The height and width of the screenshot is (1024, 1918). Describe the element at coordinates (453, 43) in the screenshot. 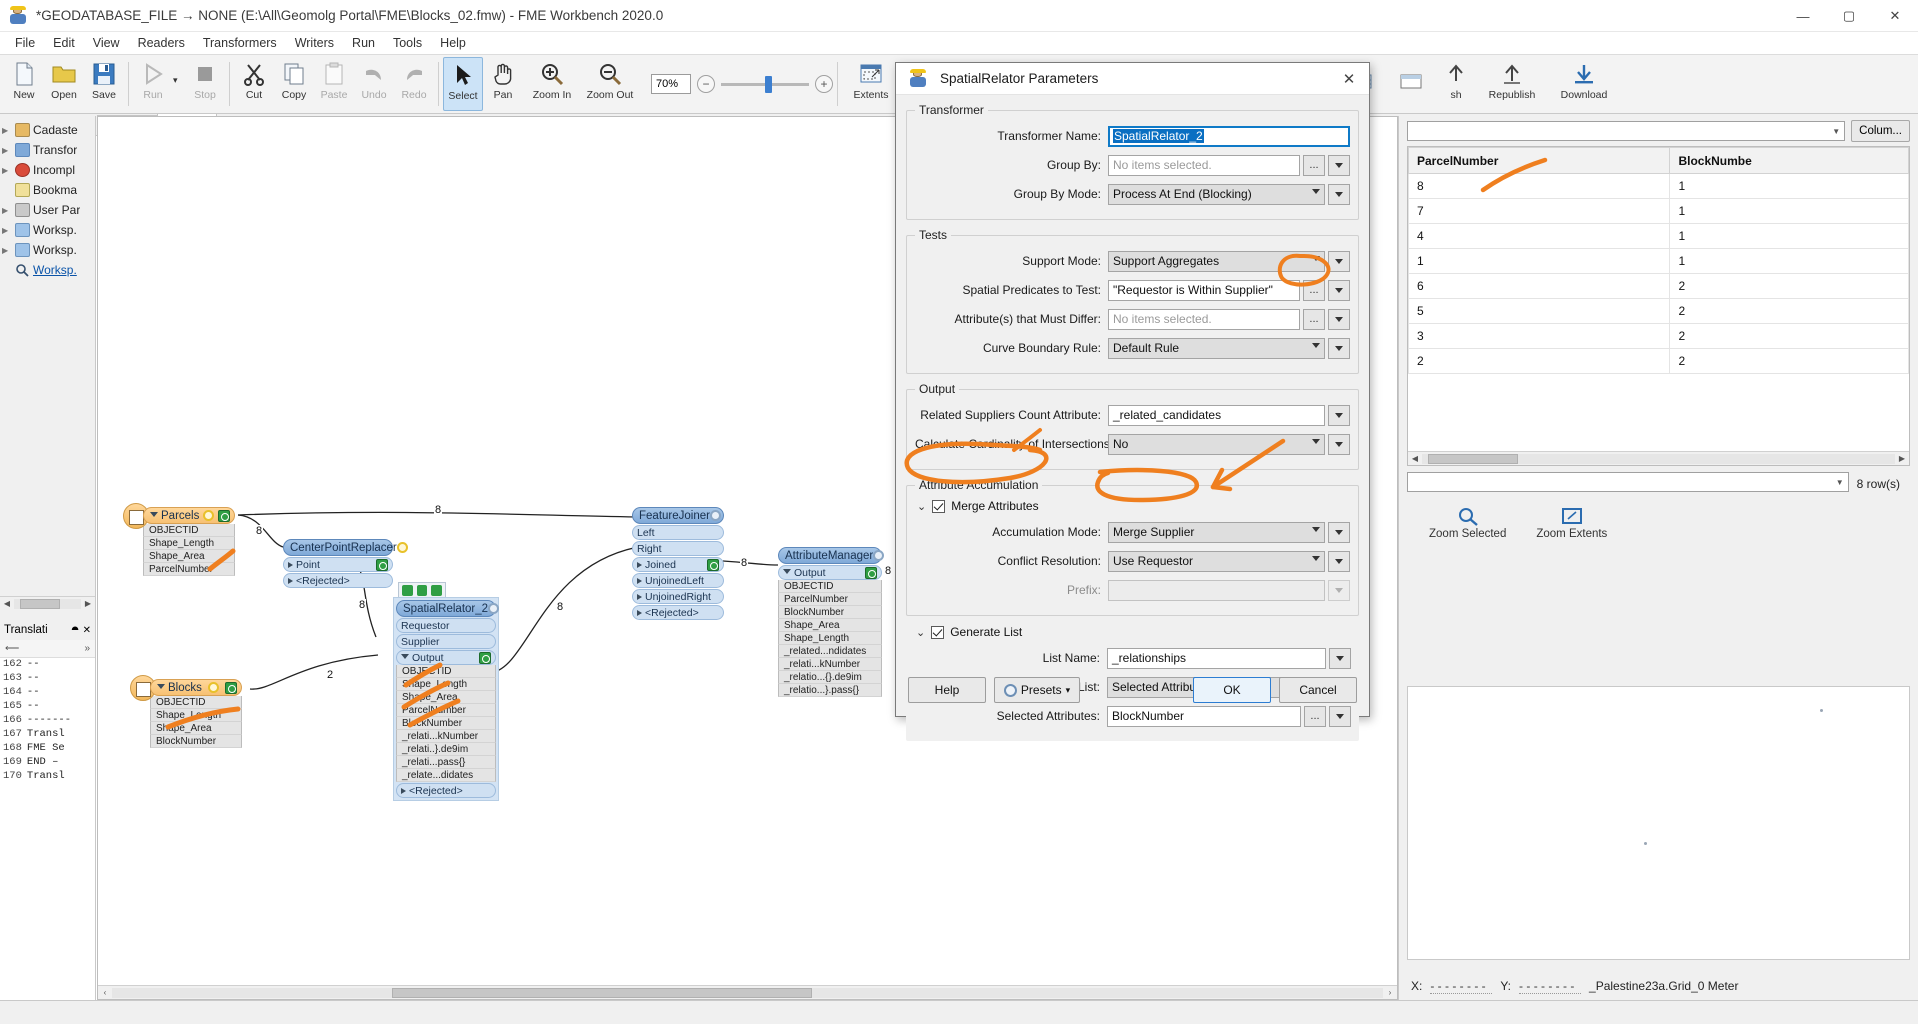

I see `menu-help: Help` at that location.